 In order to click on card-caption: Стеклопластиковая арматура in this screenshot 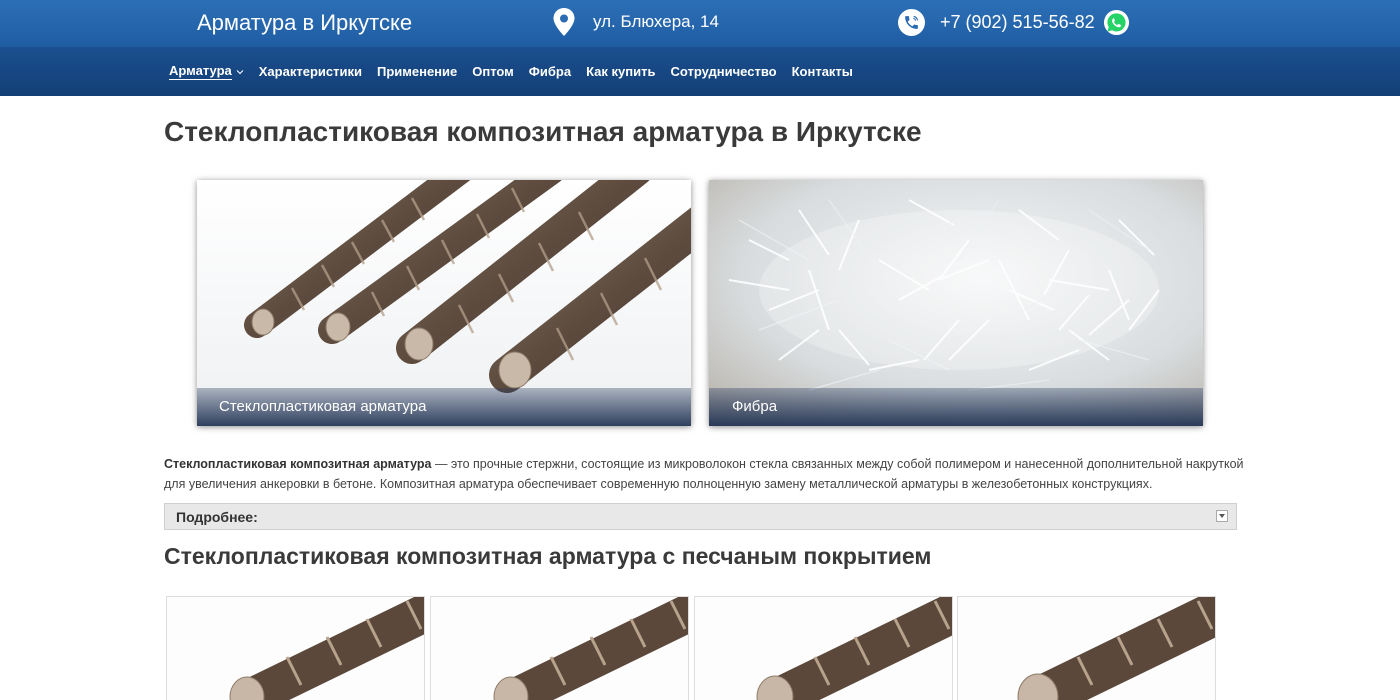, I will do `click(444, 407)`.